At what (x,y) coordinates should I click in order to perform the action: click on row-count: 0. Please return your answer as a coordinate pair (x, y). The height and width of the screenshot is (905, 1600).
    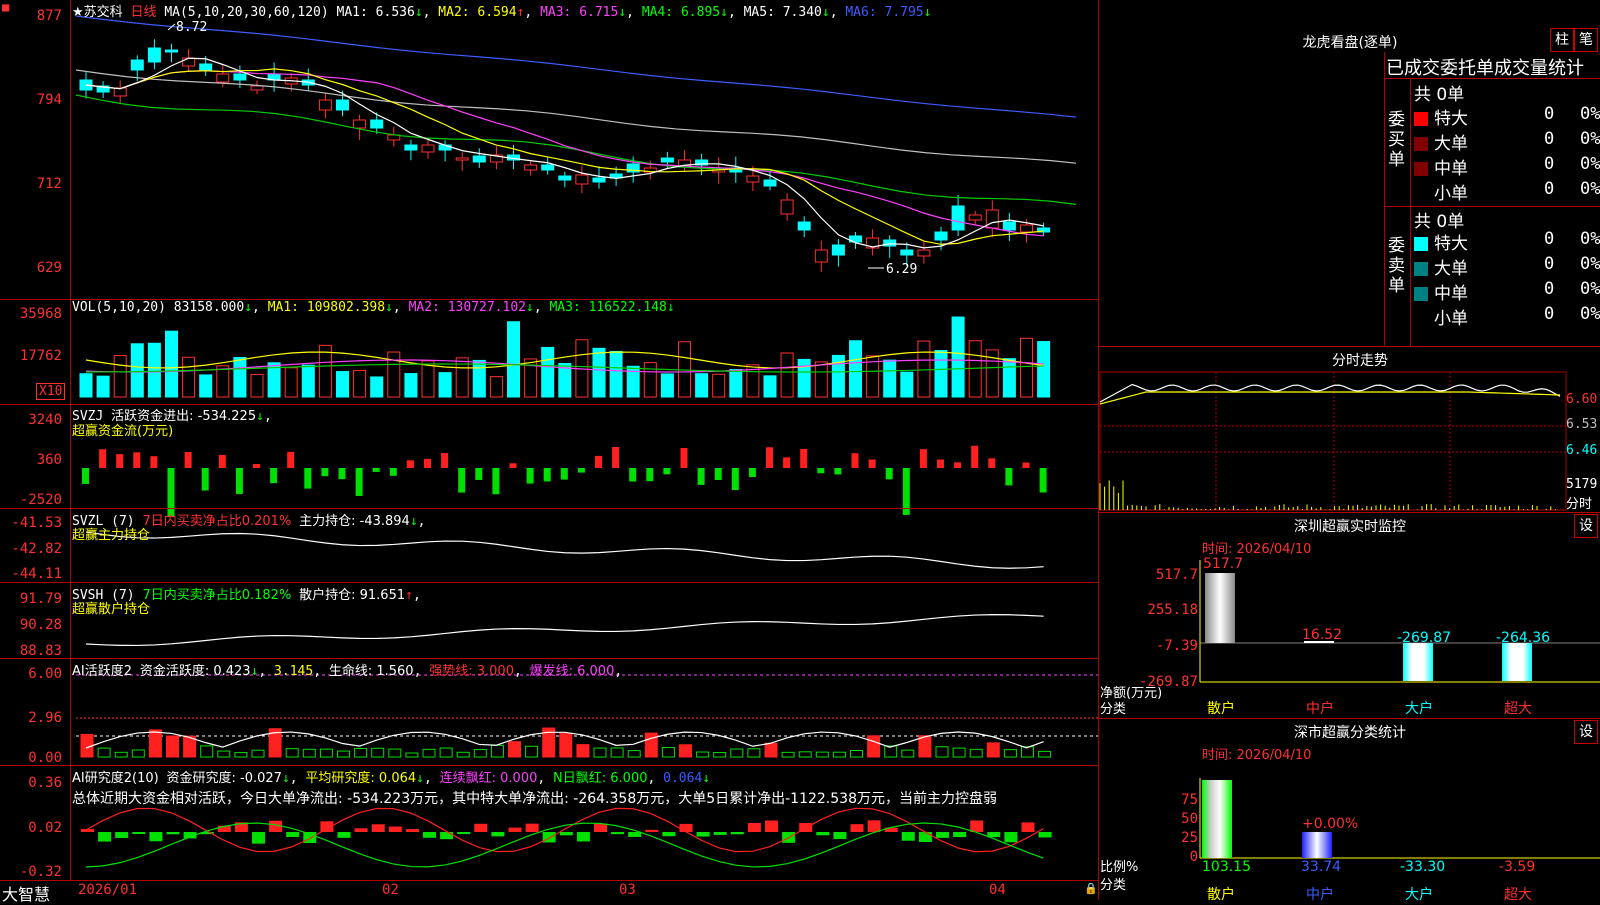
    Looking at the image, I should click on (1549, 239).